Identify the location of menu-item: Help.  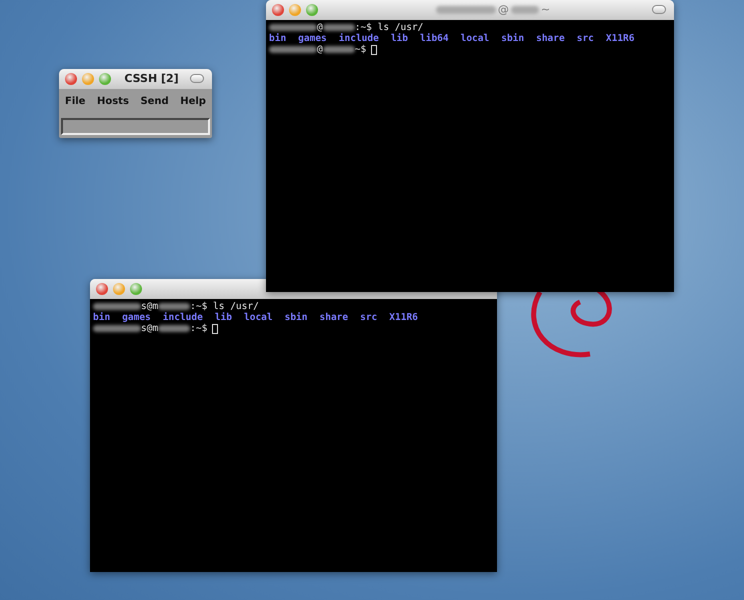
(193, 101).